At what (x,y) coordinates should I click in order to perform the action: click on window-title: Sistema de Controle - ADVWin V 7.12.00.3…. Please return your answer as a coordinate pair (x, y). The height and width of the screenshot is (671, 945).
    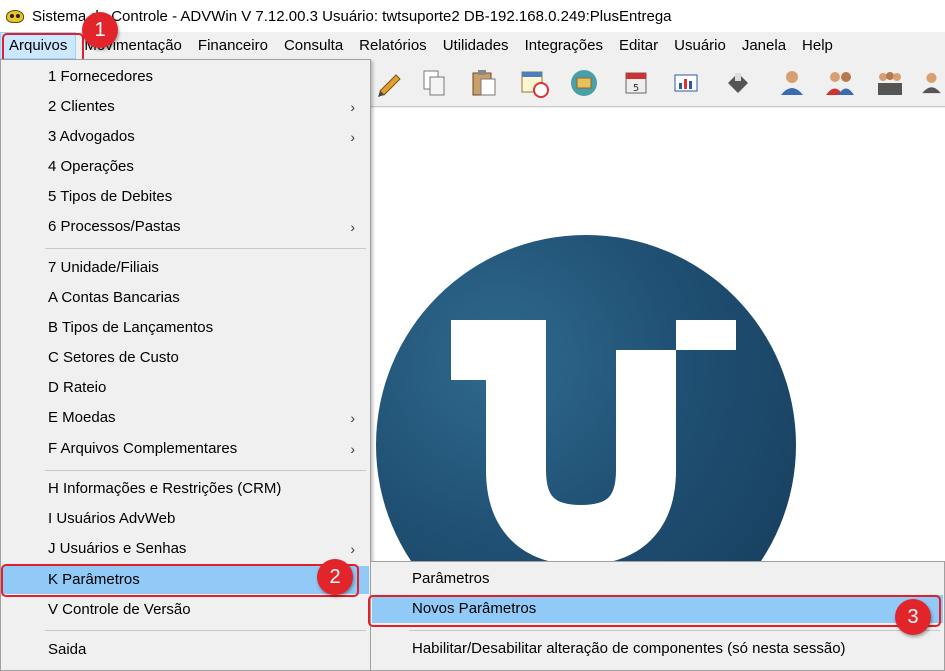
    Looking at the image, I should click on (352, 16).